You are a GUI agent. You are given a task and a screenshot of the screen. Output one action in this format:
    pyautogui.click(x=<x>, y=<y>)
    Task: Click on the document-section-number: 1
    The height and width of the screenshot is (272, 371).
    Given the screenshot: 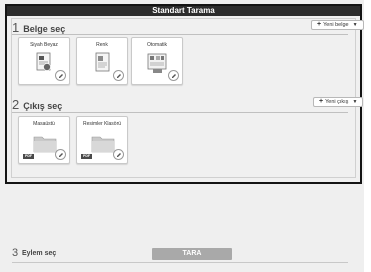 What is the action you would take?
    pyautogui.click(x=16, y=27)
    